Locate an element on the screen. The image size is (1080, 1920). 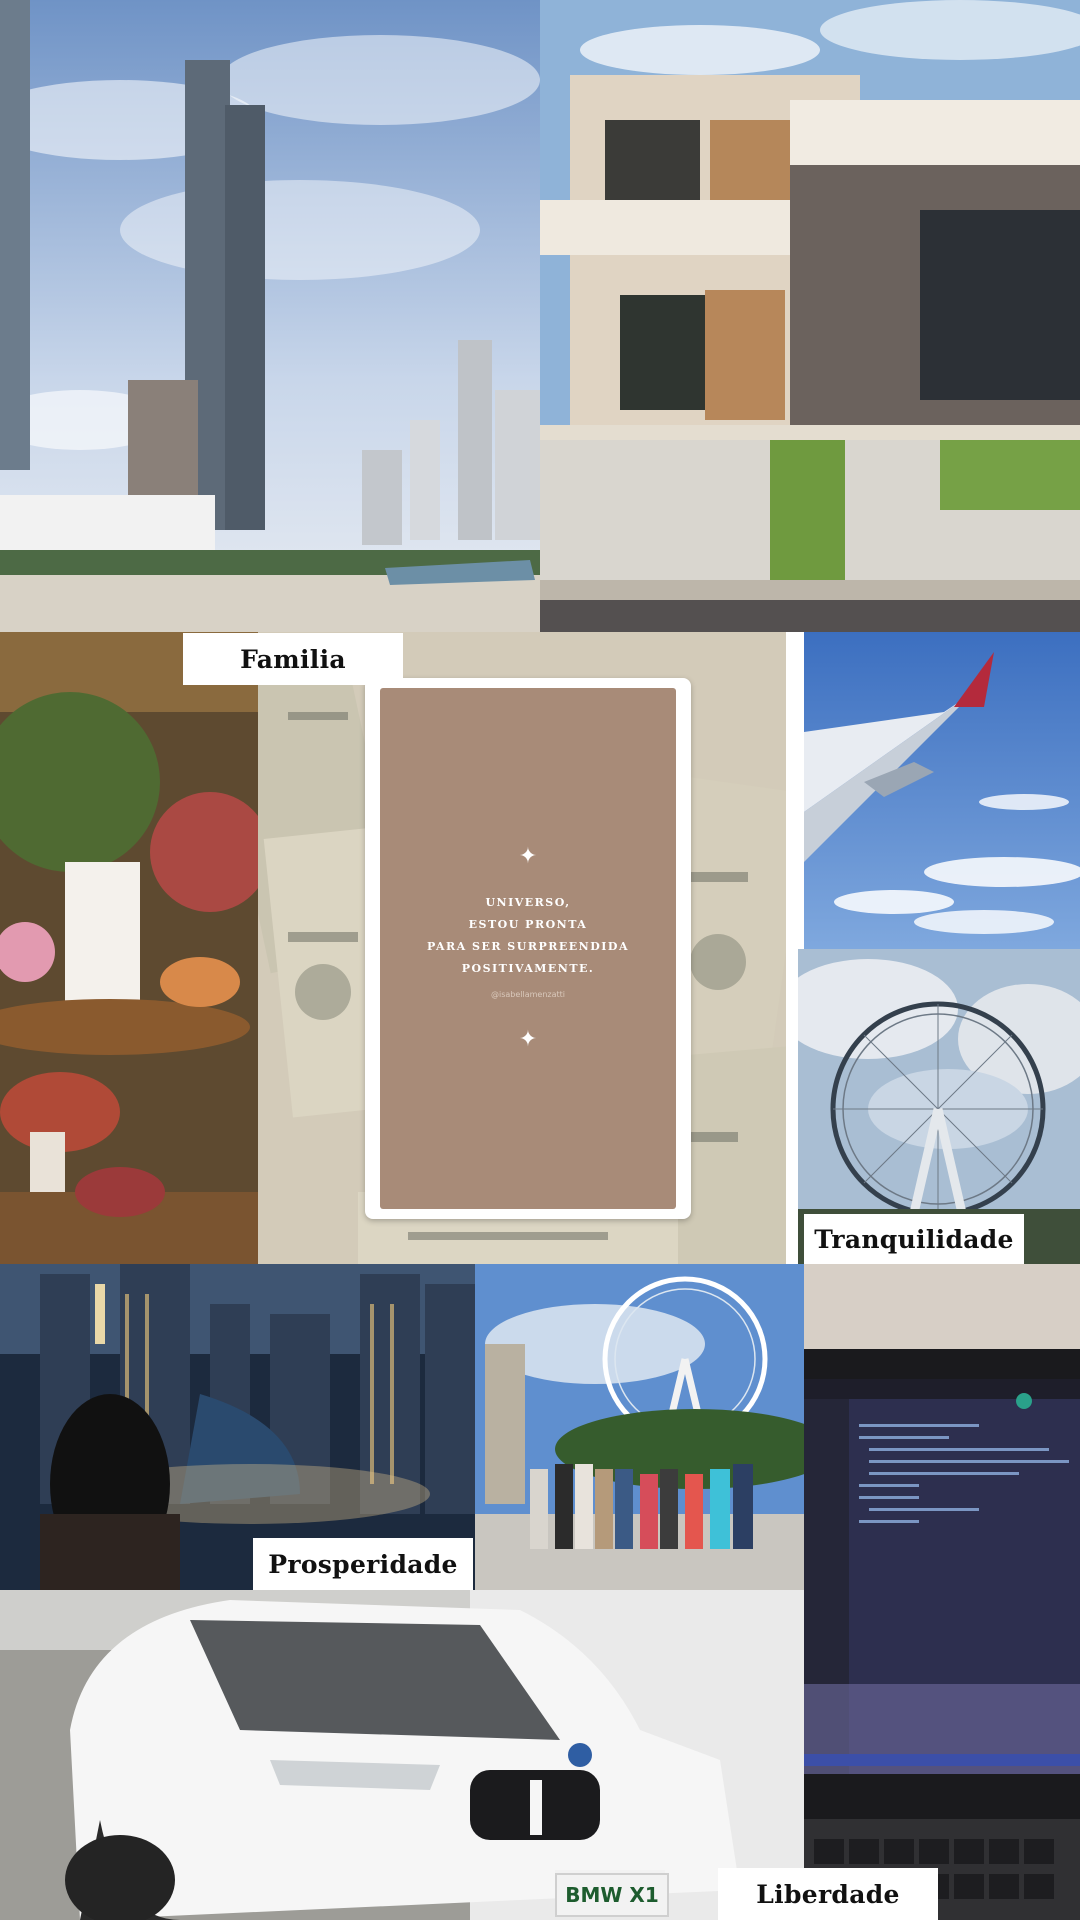
white-suv-photo: BMW X1 is located at coordinates (402, 1755).